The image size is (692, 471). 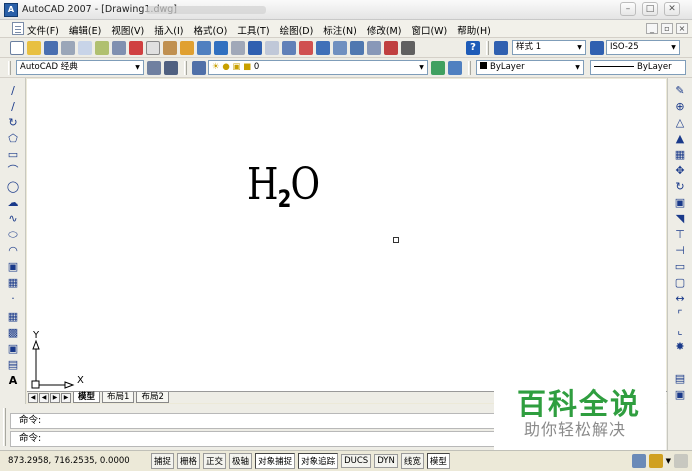 I want to click on doc-restore-button: ▫, so click(x=667, y=28).